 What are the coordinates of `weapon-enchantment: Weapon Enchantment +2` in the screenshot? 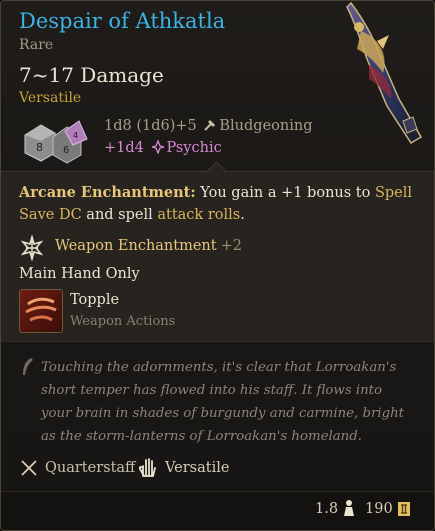 It's located at (148, 246).